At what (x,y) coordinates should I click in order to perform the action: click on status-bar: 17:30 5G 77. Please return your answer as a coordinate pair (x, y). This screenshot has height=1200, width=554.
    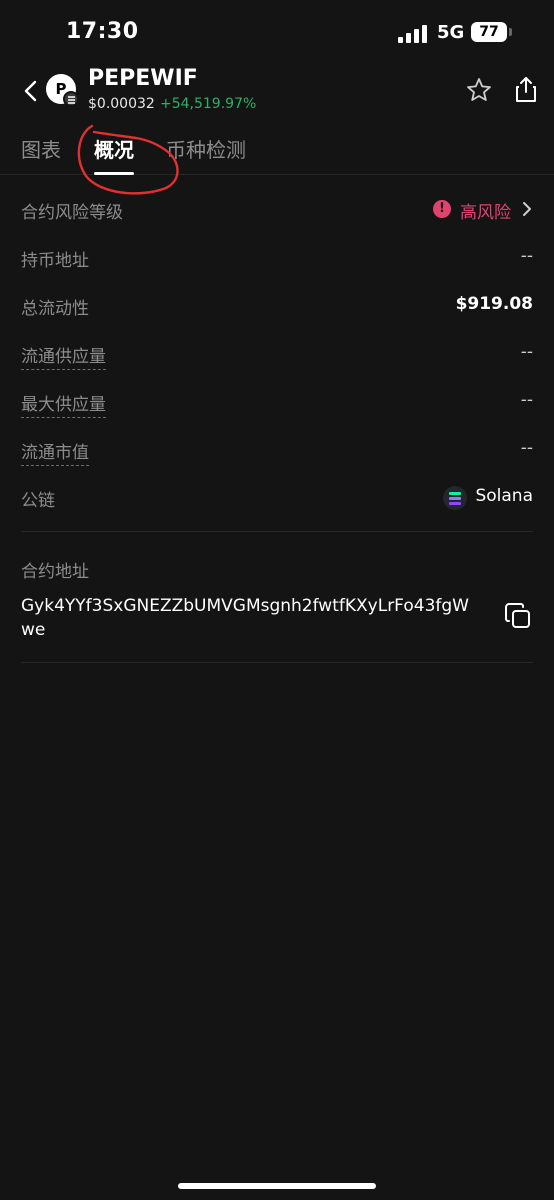
    Looking at the image, I should click on (277, 32).